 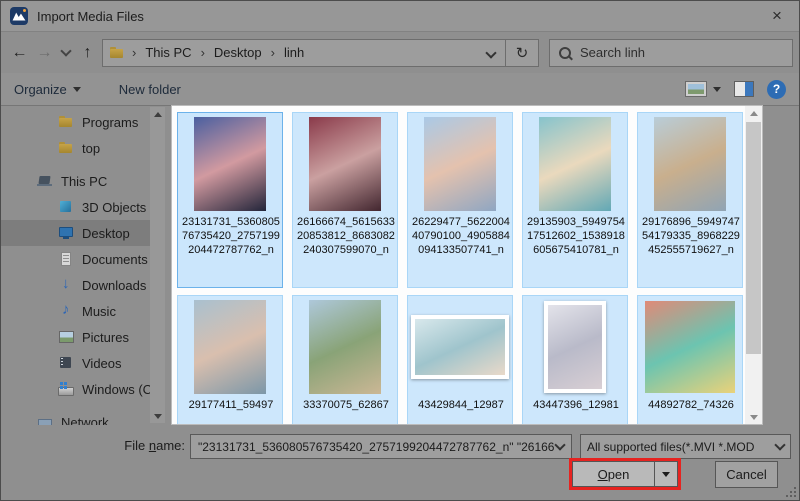 What do you see at coordinates (105, 337) in the screenshot?
I see `sidebar-item-label: Pictures` at bounding box center [105, 337].